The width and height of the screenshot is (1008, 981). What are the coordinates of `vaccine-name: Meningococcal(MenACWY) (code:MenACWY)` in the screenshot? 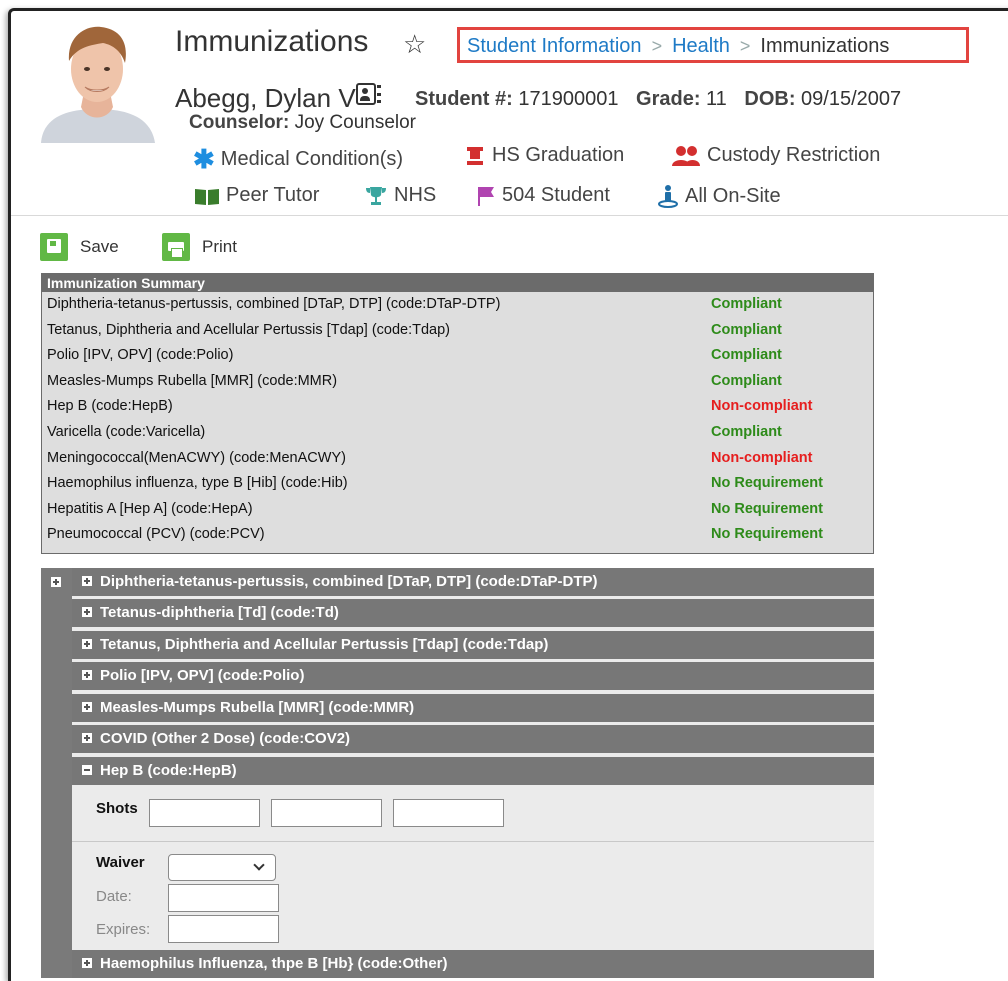 It's located at (196, 457).